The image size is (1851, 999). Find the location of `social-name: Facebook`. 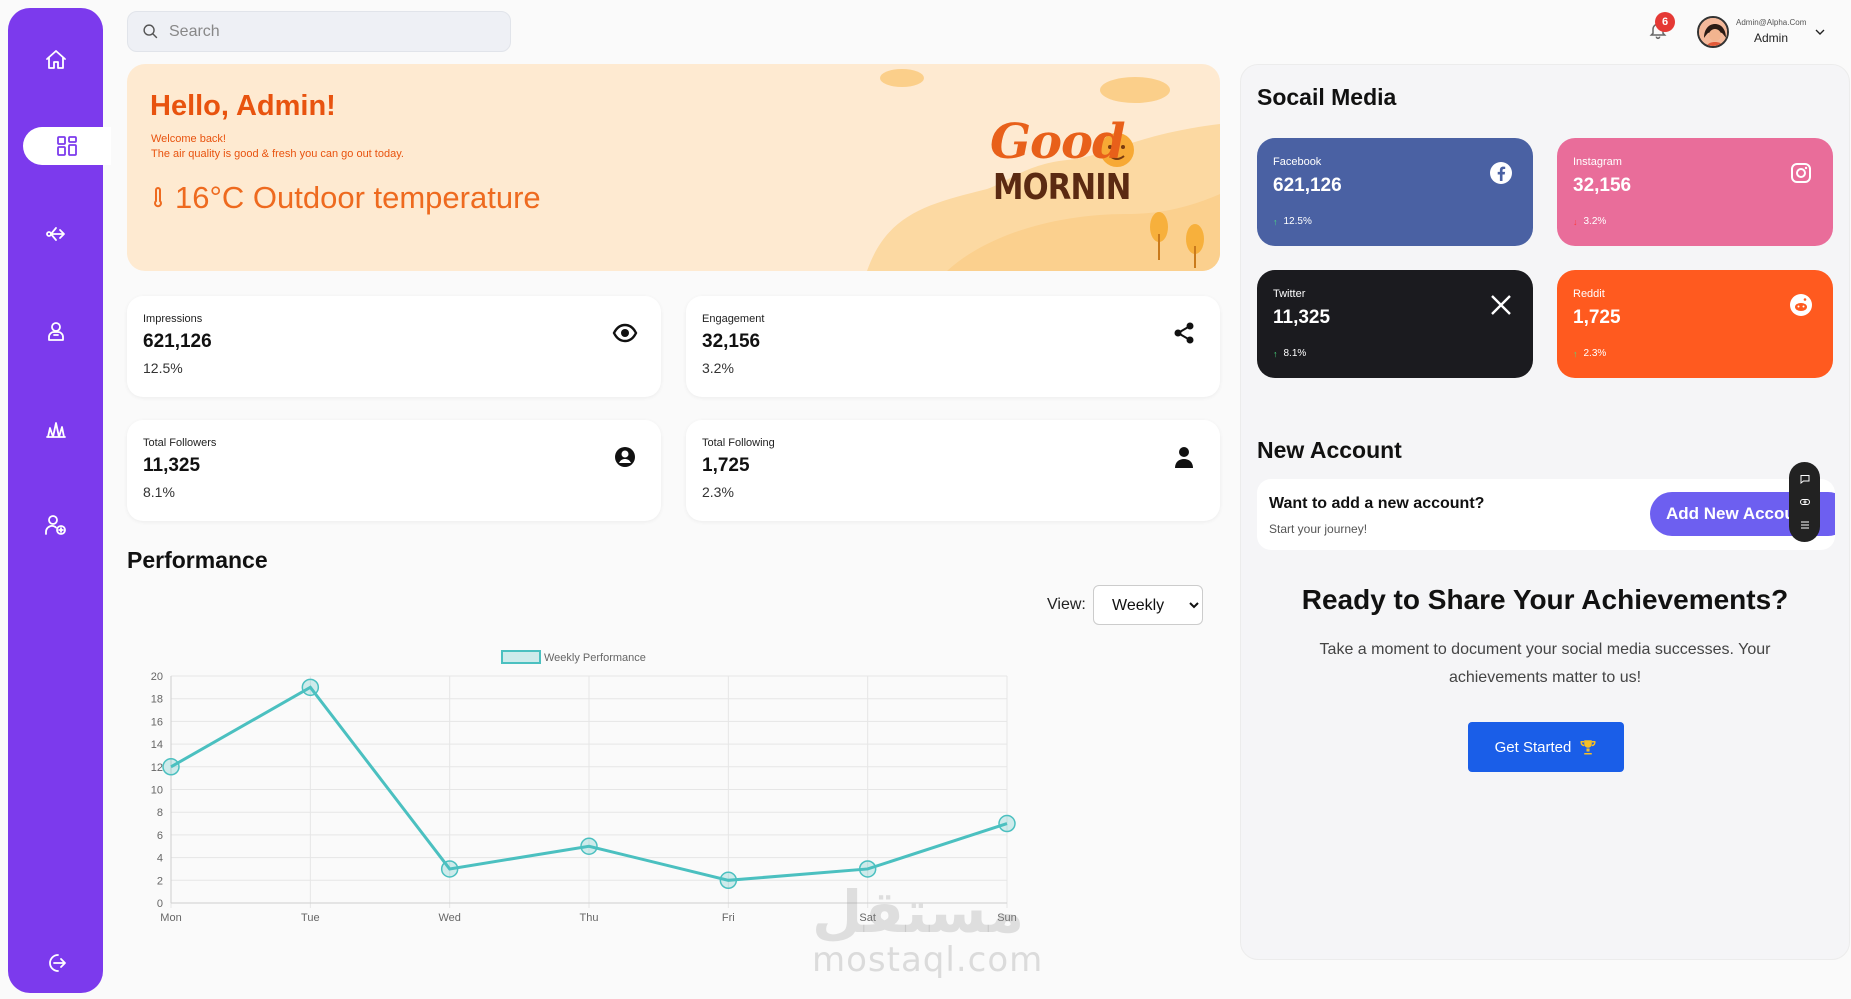

social-name: Facebook is located at coordinates (1297, 162).